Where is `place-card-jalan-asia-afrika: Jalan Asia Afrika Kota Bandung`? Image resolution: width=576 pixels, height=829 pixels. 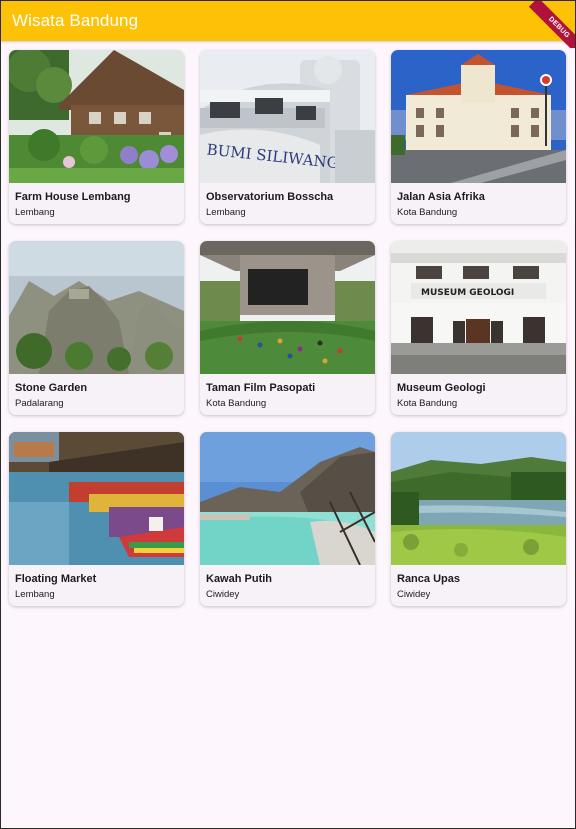
place-card-jalan-asia-afrika: Jalan Asia Afrika Kota Bandung is located at coordinates (478, 137).